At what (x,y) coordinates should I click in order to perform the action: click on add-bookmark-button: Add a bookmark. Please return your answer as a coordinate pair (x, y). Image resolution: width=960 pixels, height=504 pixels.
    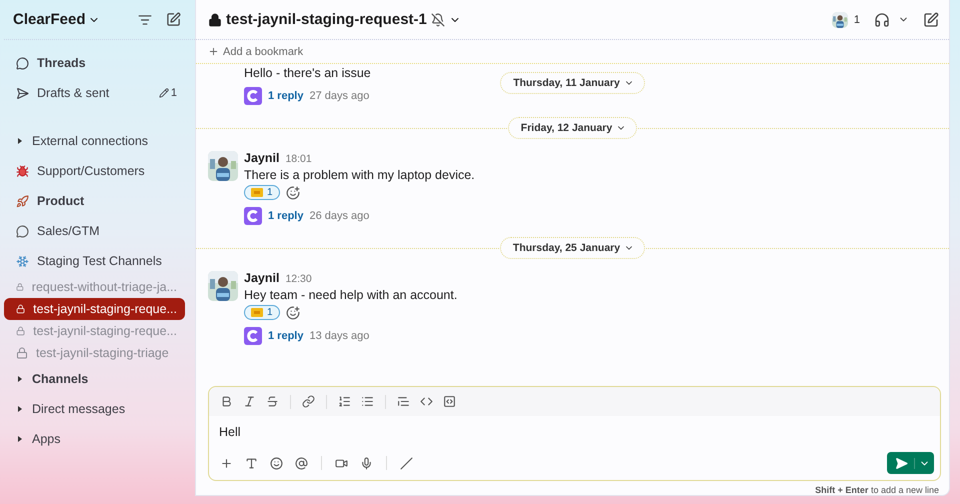
    Looking at the image, I should click on (256, 52).